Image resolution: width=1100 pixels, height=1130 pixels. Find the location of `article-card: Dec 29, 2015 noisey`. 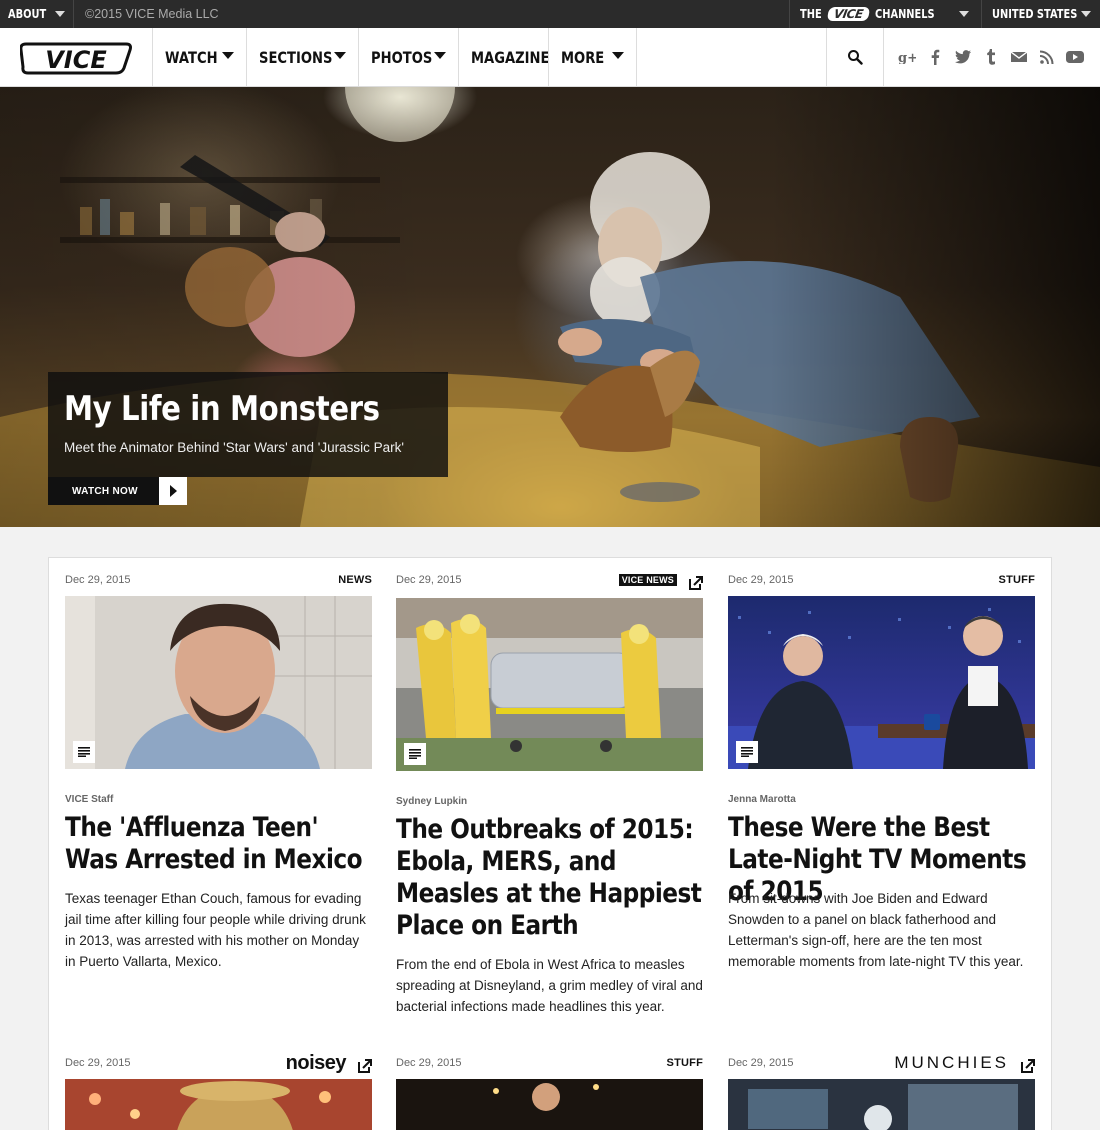

article-card: Dec 29, 2015 noisey is located at coordinates (218, 1091).